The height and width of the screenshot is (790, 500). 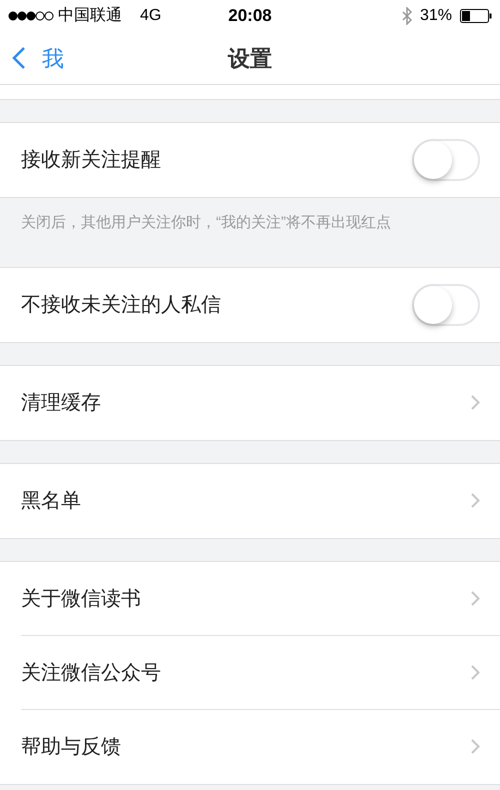 What do you see at coordinates (476, 16) in the screenshot?
I see `battery-icon` at bounding box center [476, 16].